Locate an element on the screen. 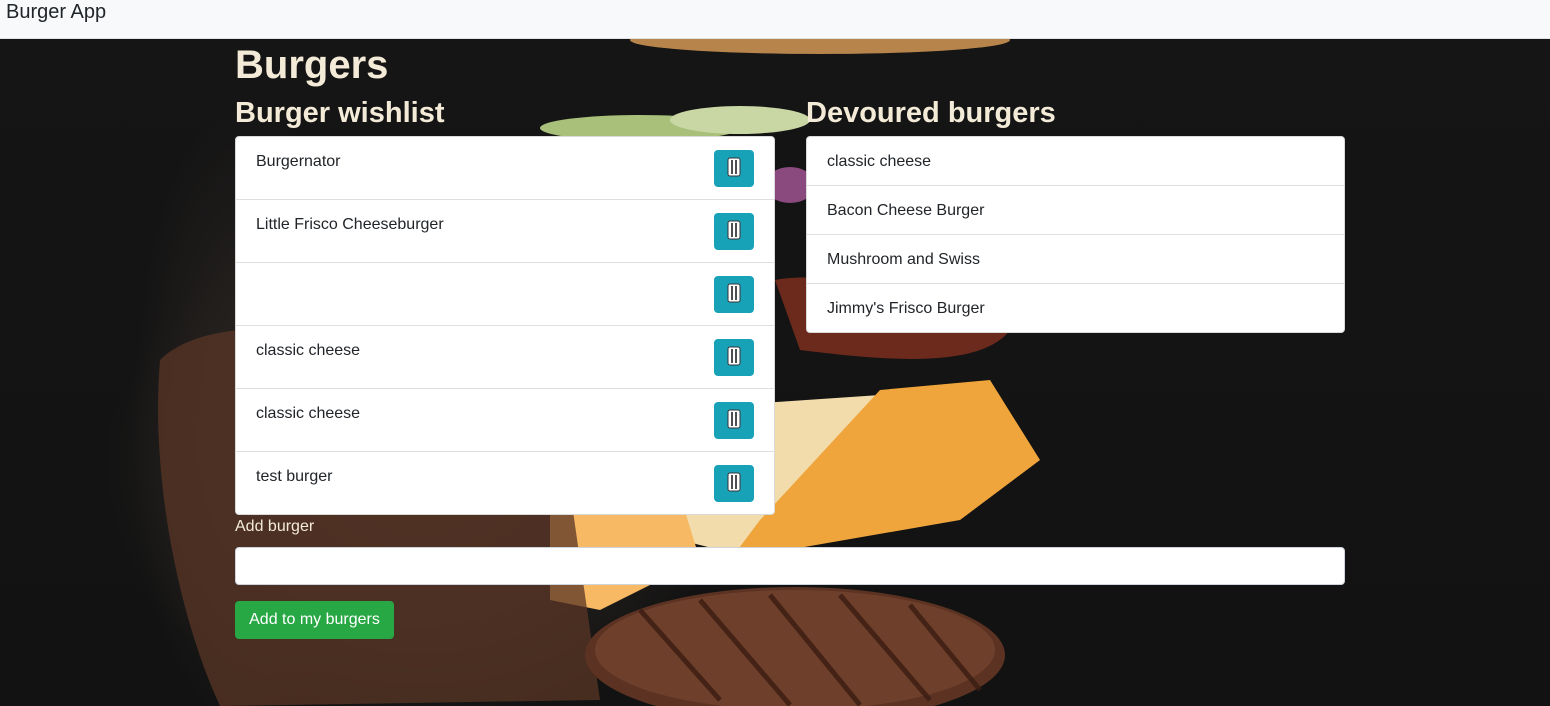  list-item: Little Frisco Cheeseburger is located at coordinates (505, 231).